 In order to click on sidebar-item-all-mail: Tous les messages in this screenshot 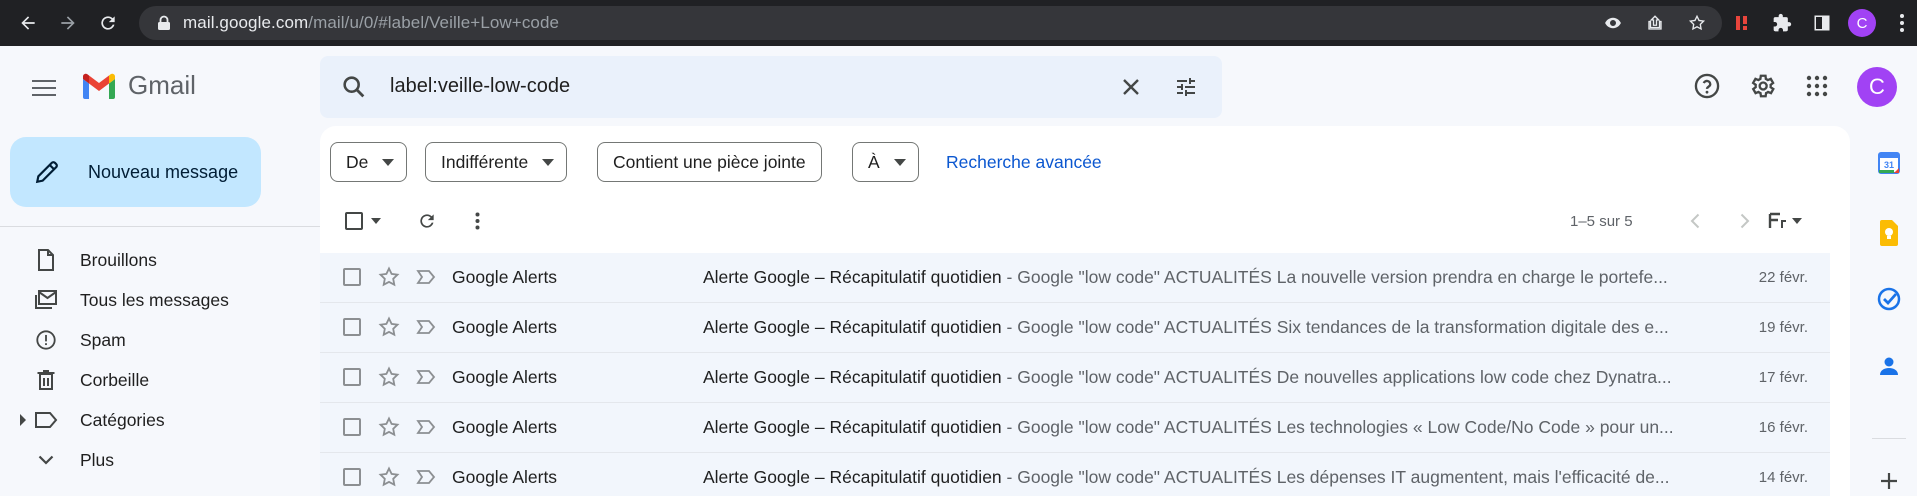, I will do `click(150, 300)`.